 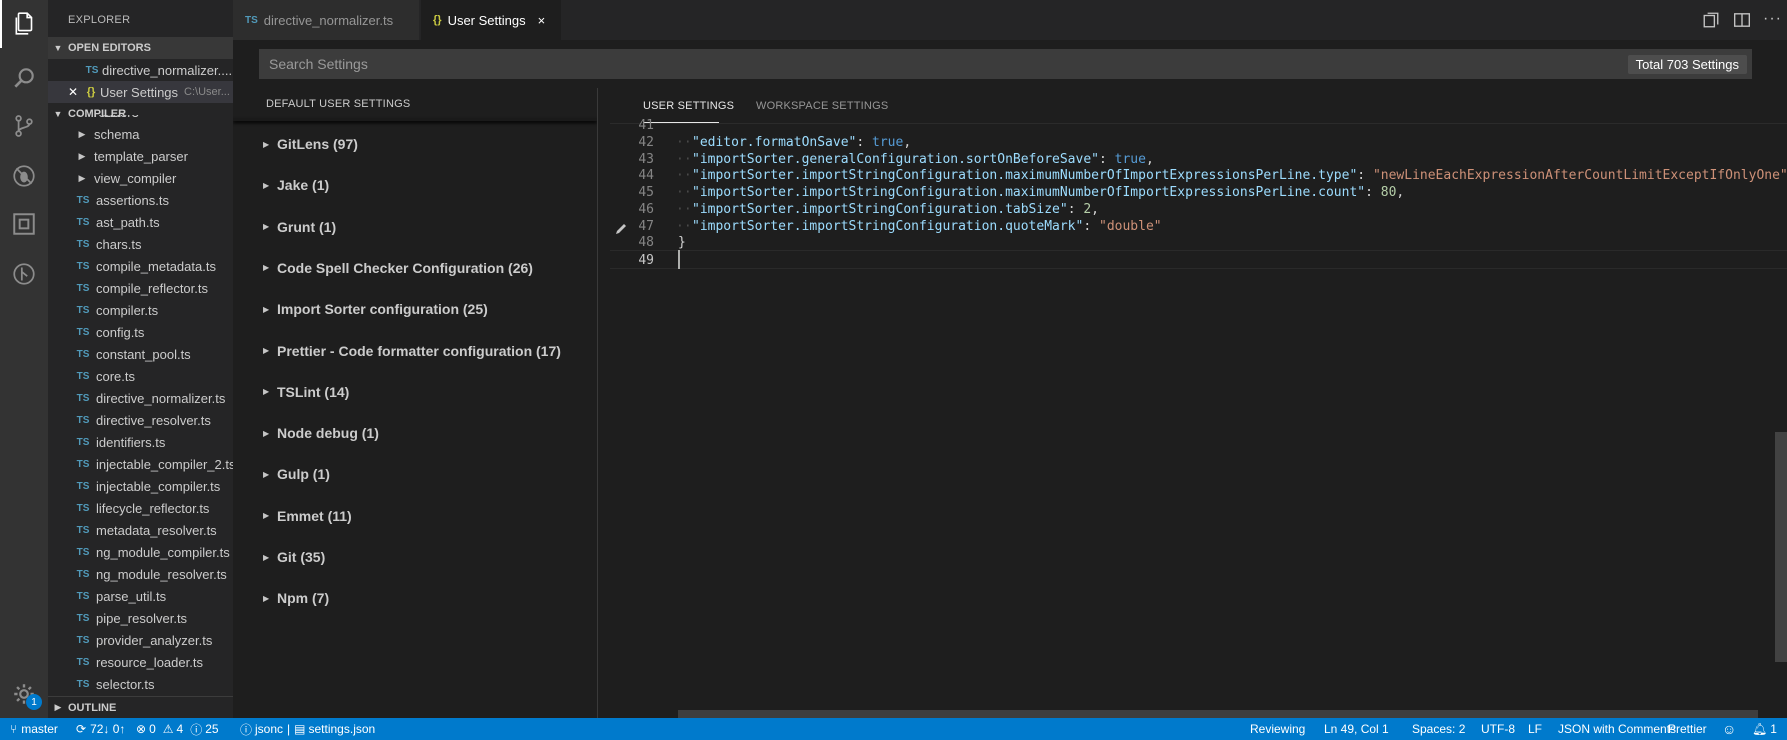 What do you see at coordinates (140, 662) in the screenshot?
I see `tree-file: TS resource_loader.ts` at bounding box center [140, 662].